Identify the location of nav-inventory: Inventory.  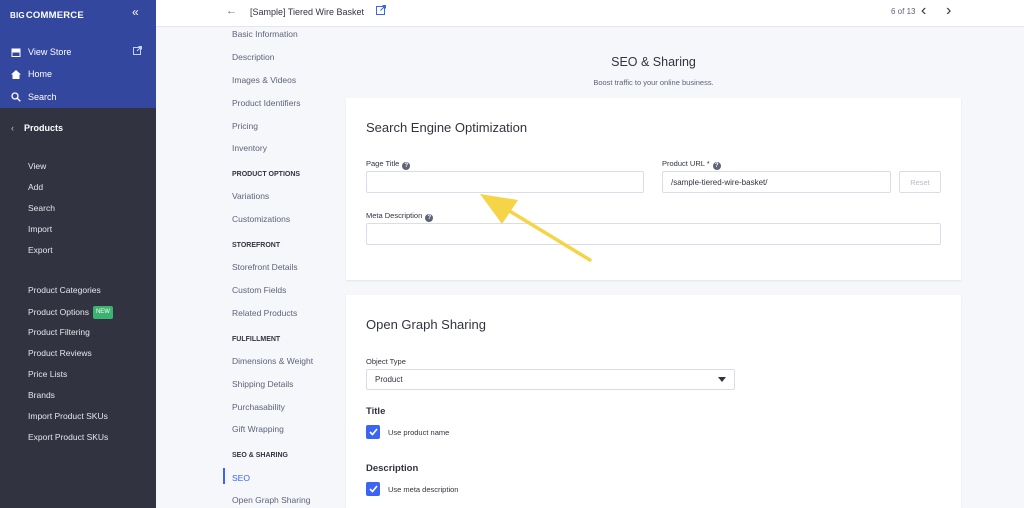
(249, 148).